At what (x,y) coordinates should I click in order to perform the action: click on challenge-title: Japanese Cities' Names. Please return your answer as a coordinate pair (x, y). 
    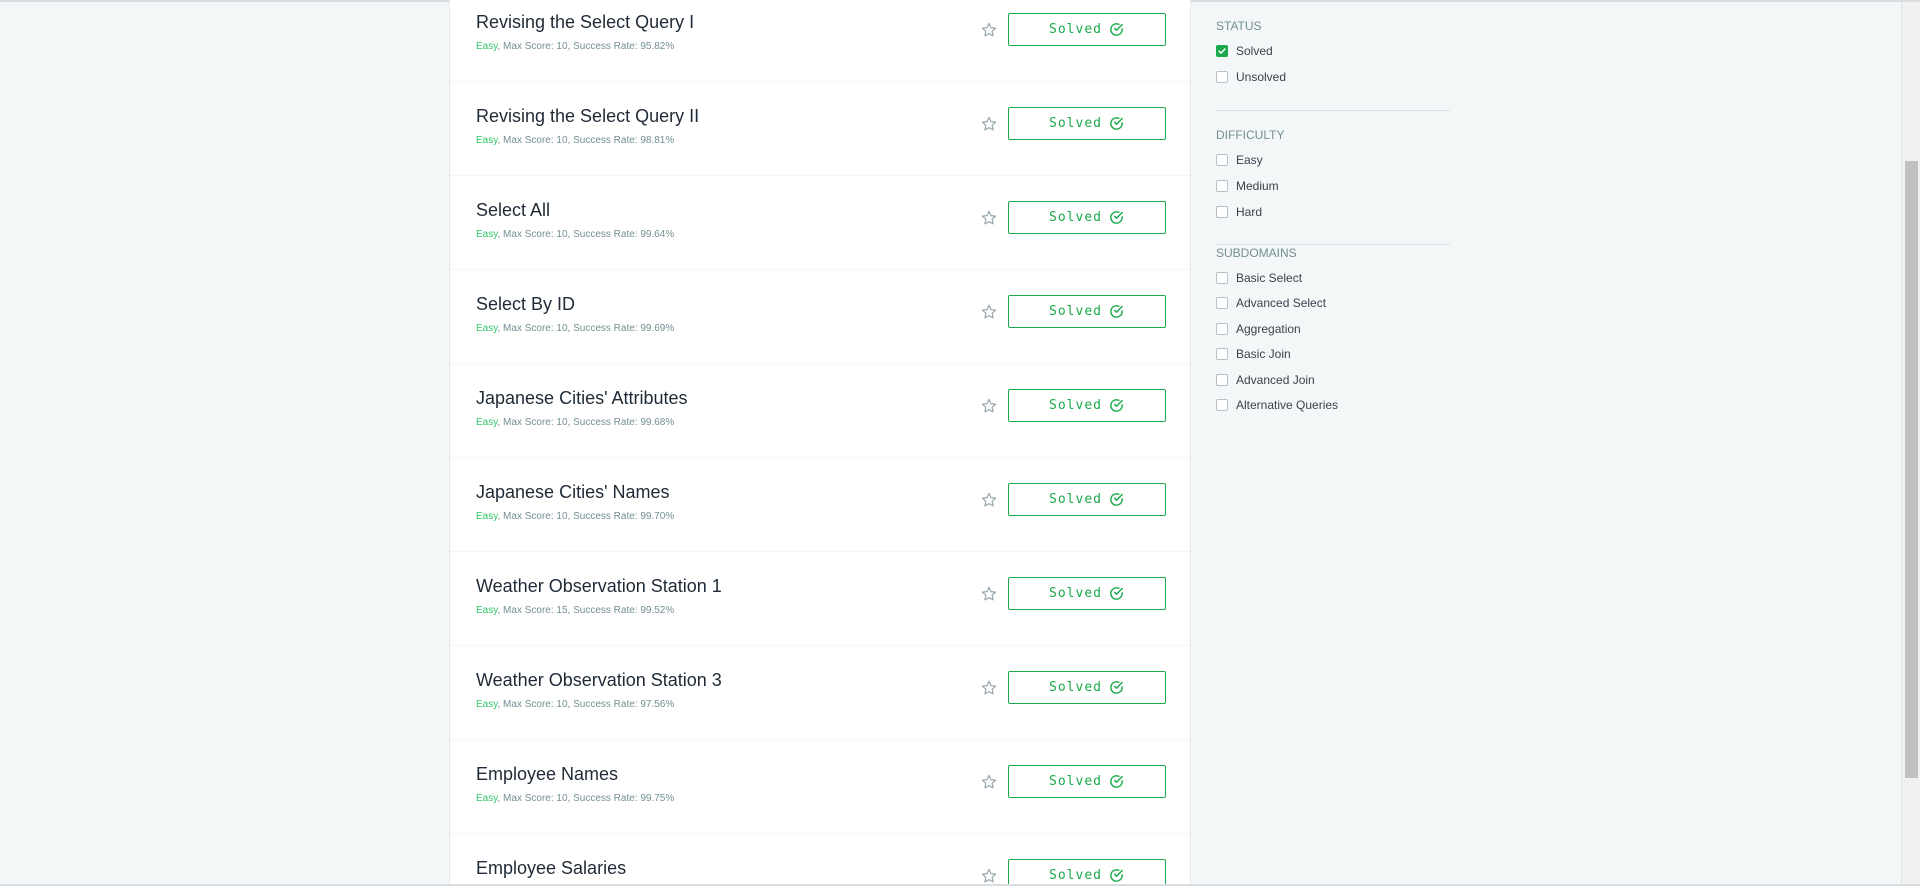
    Looking at the image, I should click on (573, 492).